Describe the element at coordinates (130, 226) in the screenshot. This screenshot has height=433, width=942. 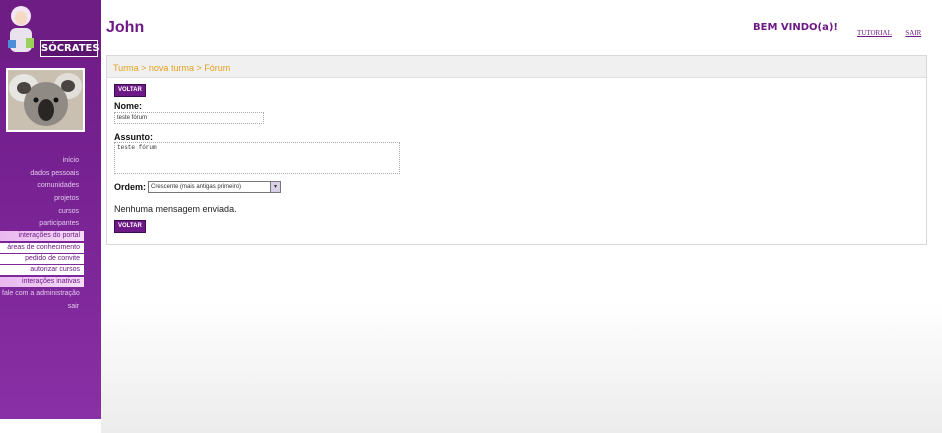
I see `voltar-button-bottom: VOLTAR` at that location.